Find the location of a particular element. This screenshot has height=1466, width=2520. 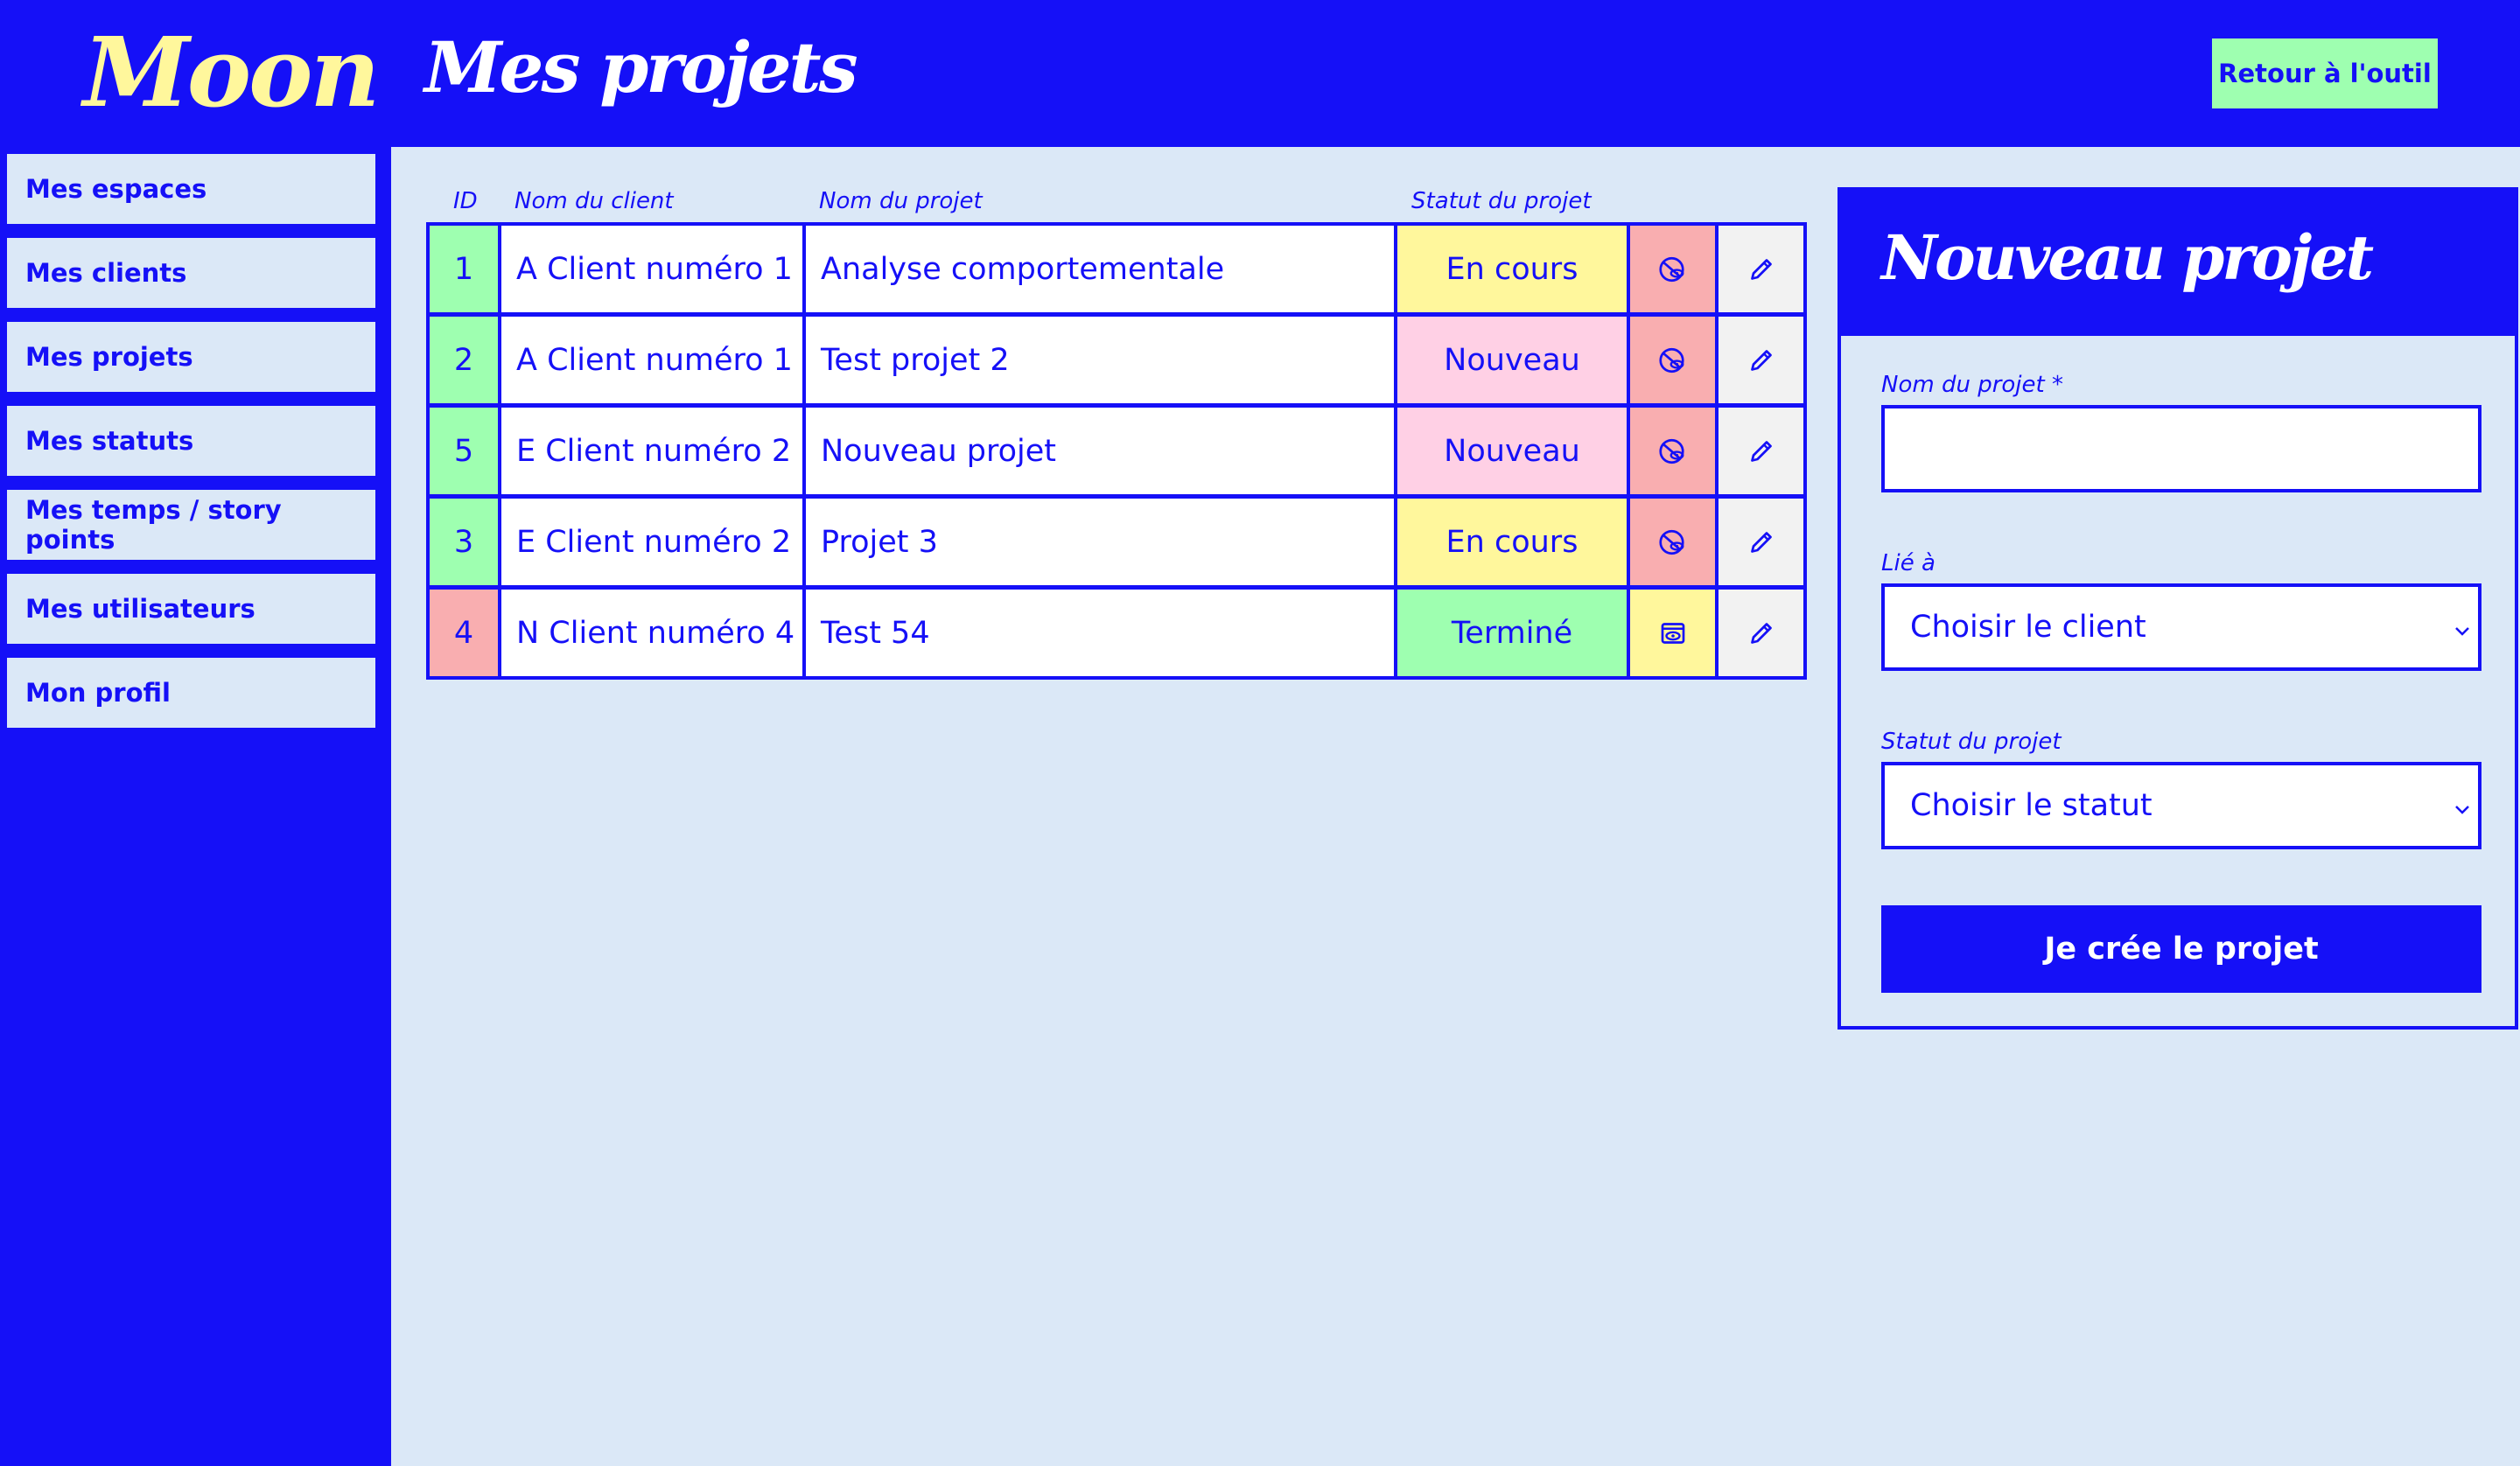

sidebar-item-projets: Mes projets is located at coordinates (191, 357).